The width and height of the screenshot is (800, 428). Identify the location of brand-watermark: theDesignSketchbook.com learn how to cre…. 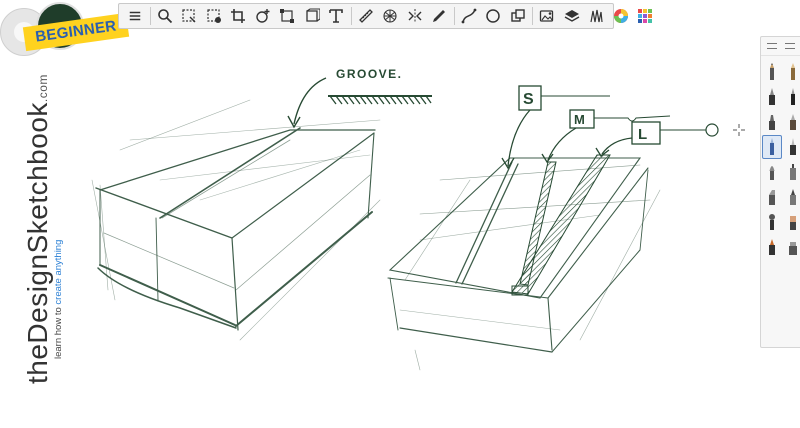
(43, 230).